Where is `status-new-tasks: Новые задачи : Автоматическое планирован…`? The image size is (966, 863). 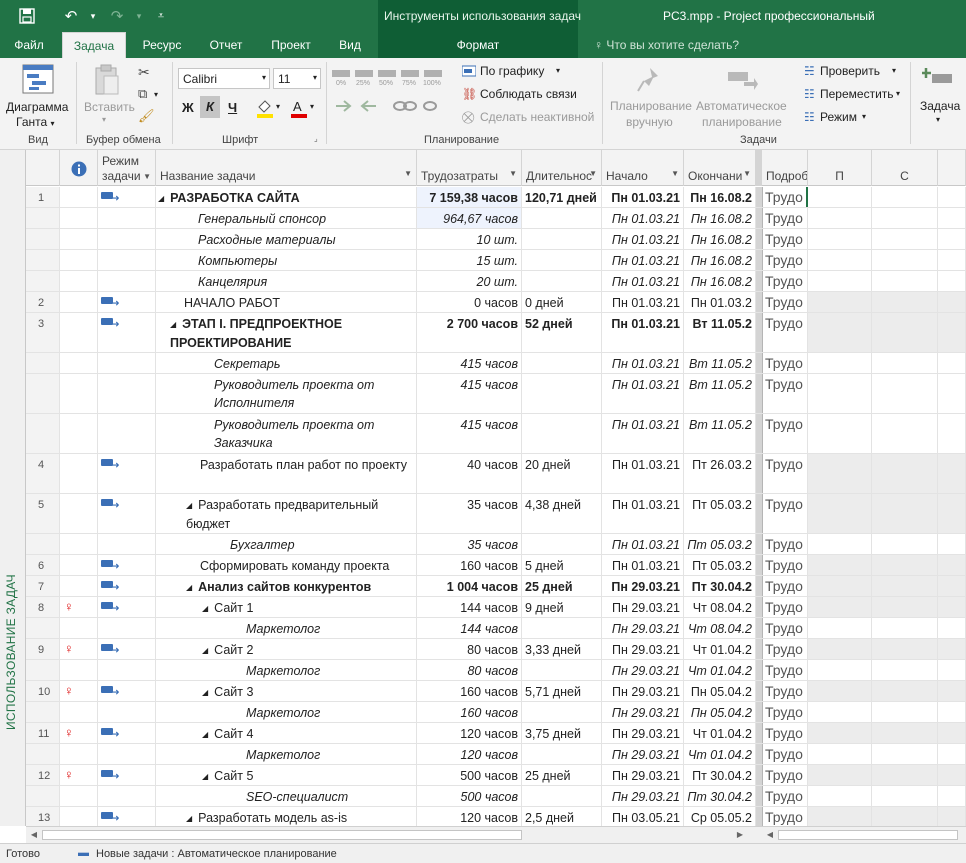 status-new-tasks: Новые задачи : Автоматическое планирован… is located at coordinates (216, 854).